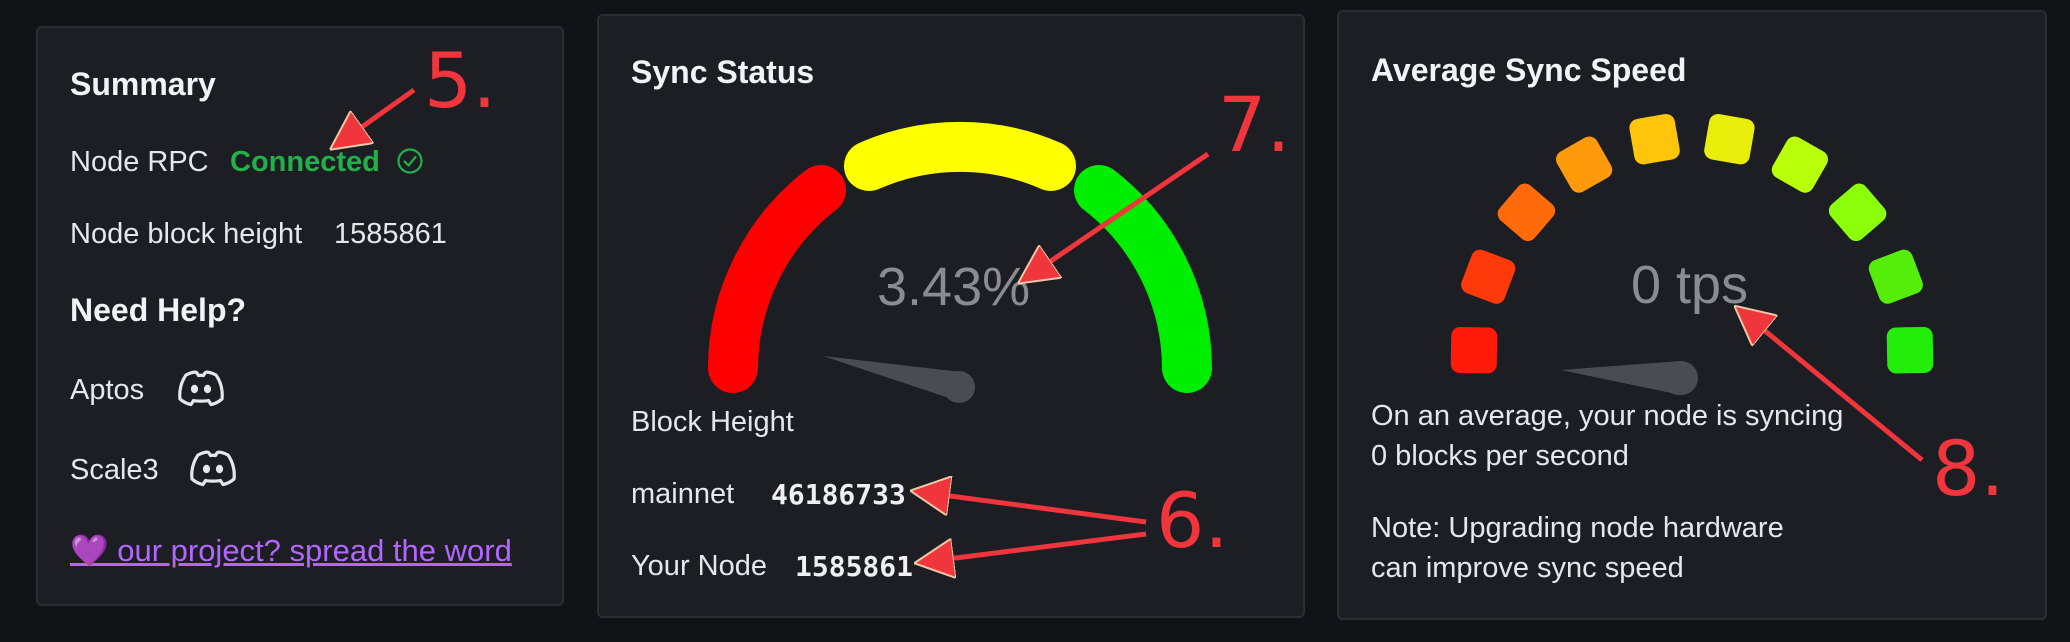 This screenshot has width=2070, height=642. I want to click on node-rpc-status: Connected, so click(305, 162).